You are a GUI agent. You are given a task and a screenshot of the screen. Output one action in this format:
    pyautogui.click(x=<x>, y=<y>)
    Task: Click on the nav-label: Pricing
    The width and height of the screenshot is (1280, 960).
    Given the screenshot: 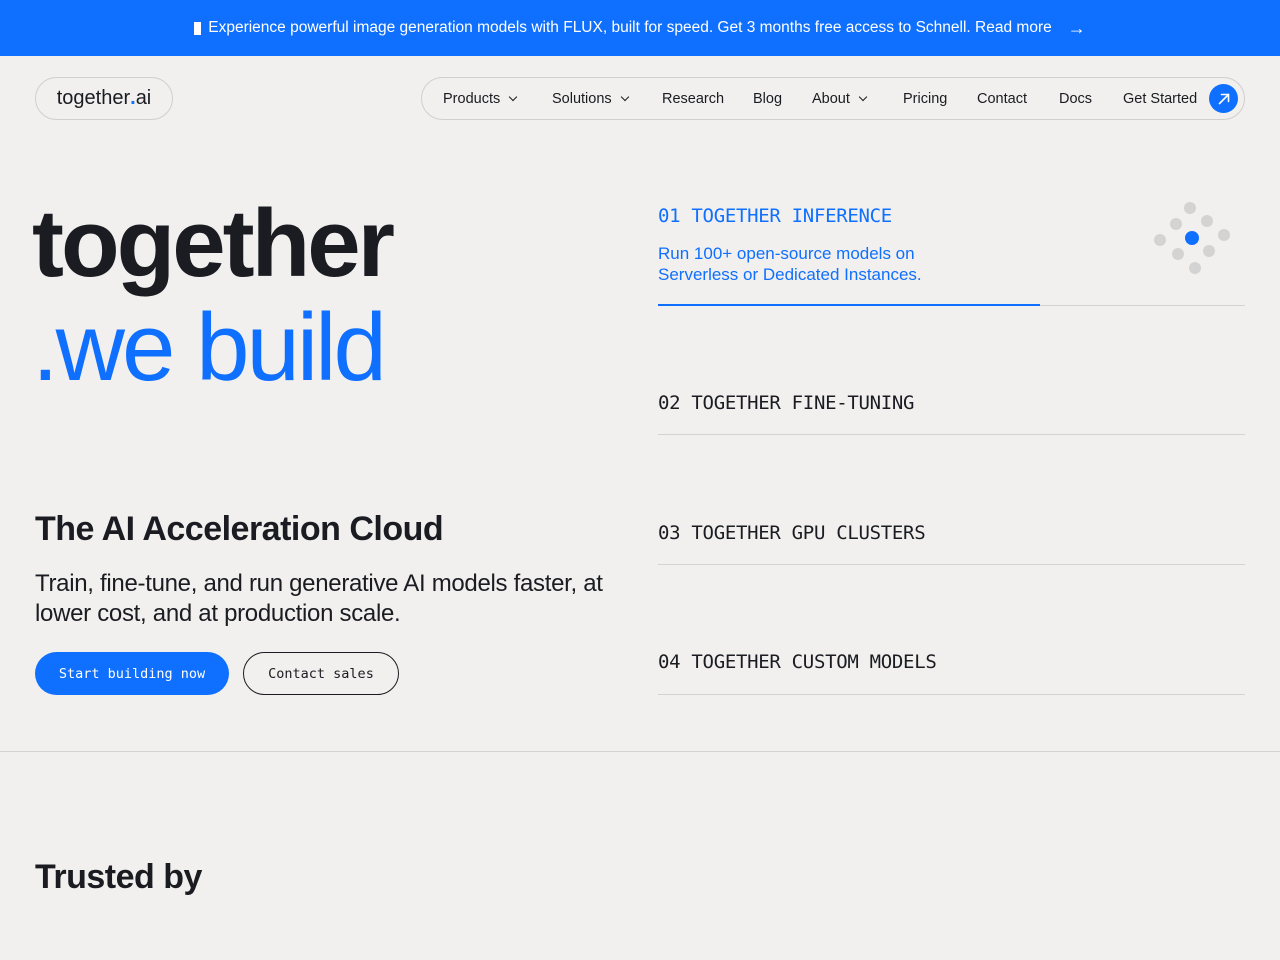 What is the action you would take?
    pyautogui.click(x=925, y=98)
    